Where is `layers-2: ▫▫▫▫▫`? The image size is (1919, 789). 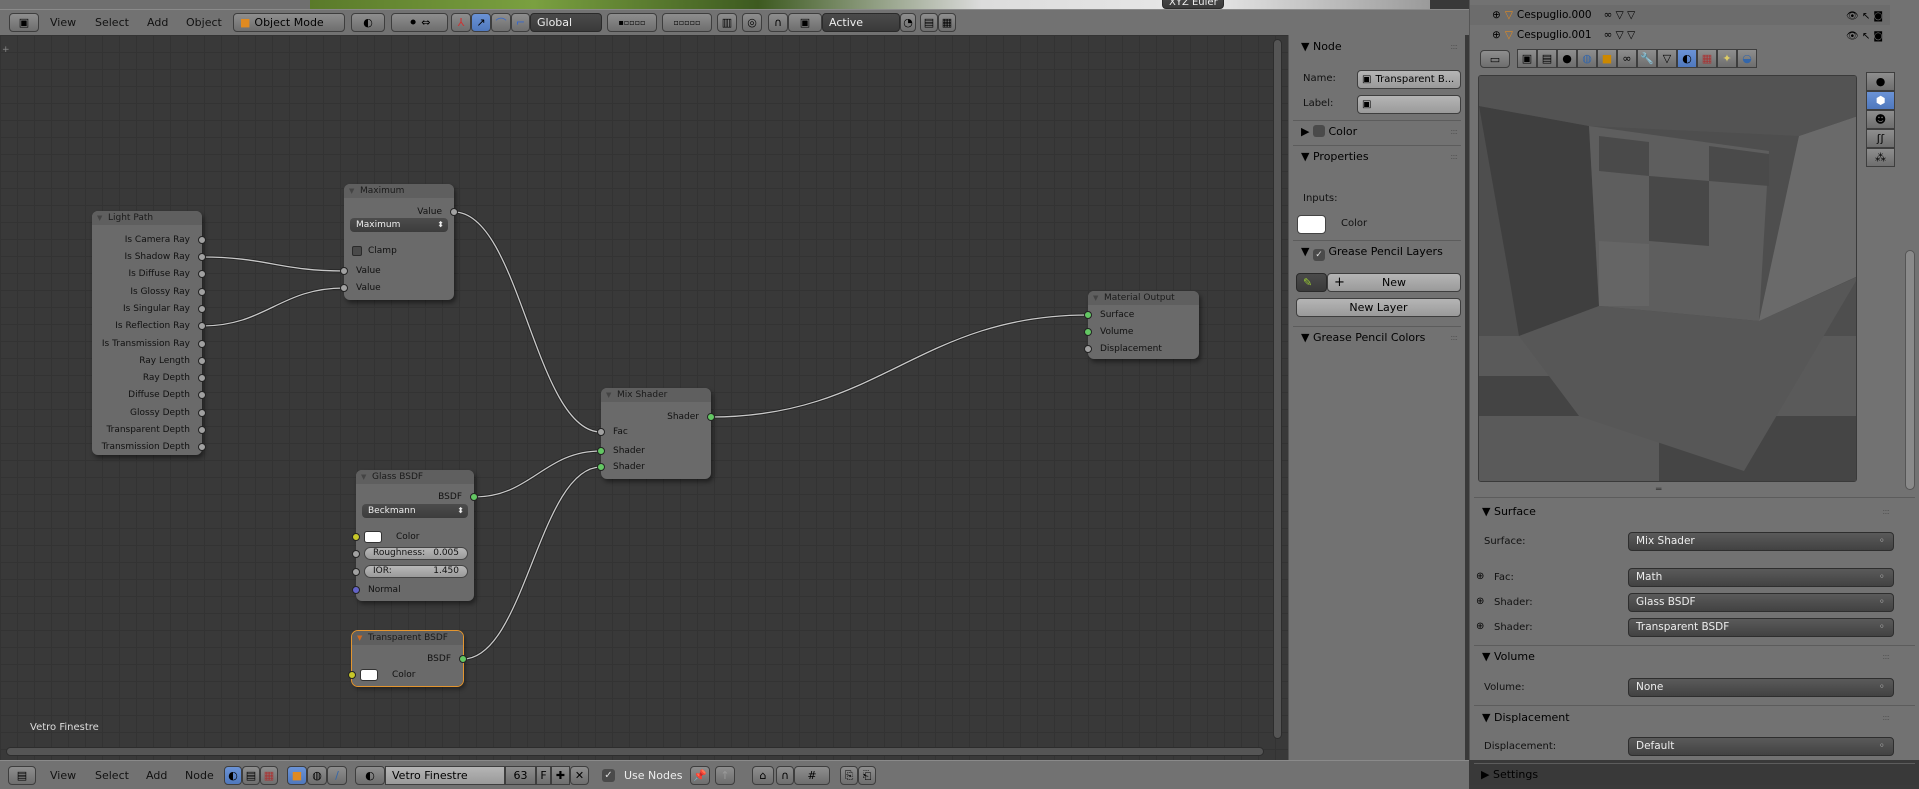 layers-2: ▫▫▫▫▫ is located at coordinates (687, 22).